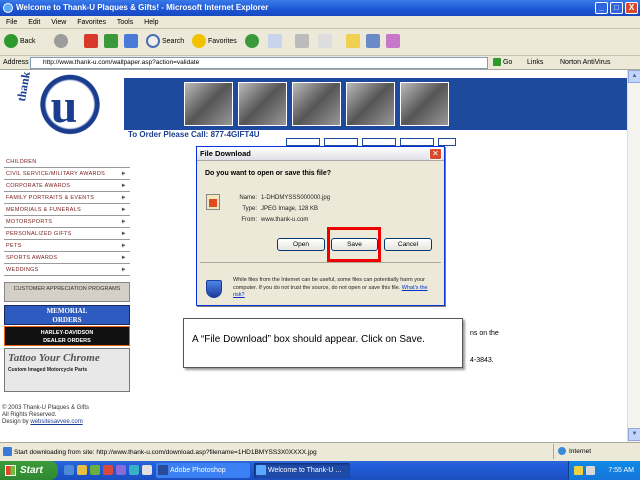 The height and width of the screenshot is (480, 640). What do you see at coordinates (435, 154) in the screenshot?
I see `dialog-close-button: ✕` at bounding box center [435, 154].